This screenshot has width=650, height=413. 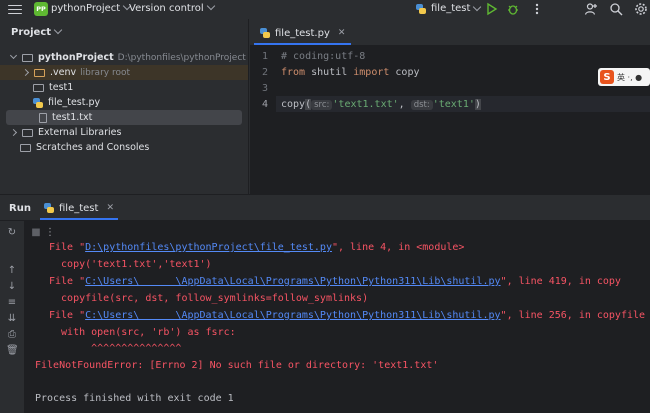 What do you see at coordinates (41, 9) in the screenshot?
I see `project-badge: PP` at bounding box center [41, 9].